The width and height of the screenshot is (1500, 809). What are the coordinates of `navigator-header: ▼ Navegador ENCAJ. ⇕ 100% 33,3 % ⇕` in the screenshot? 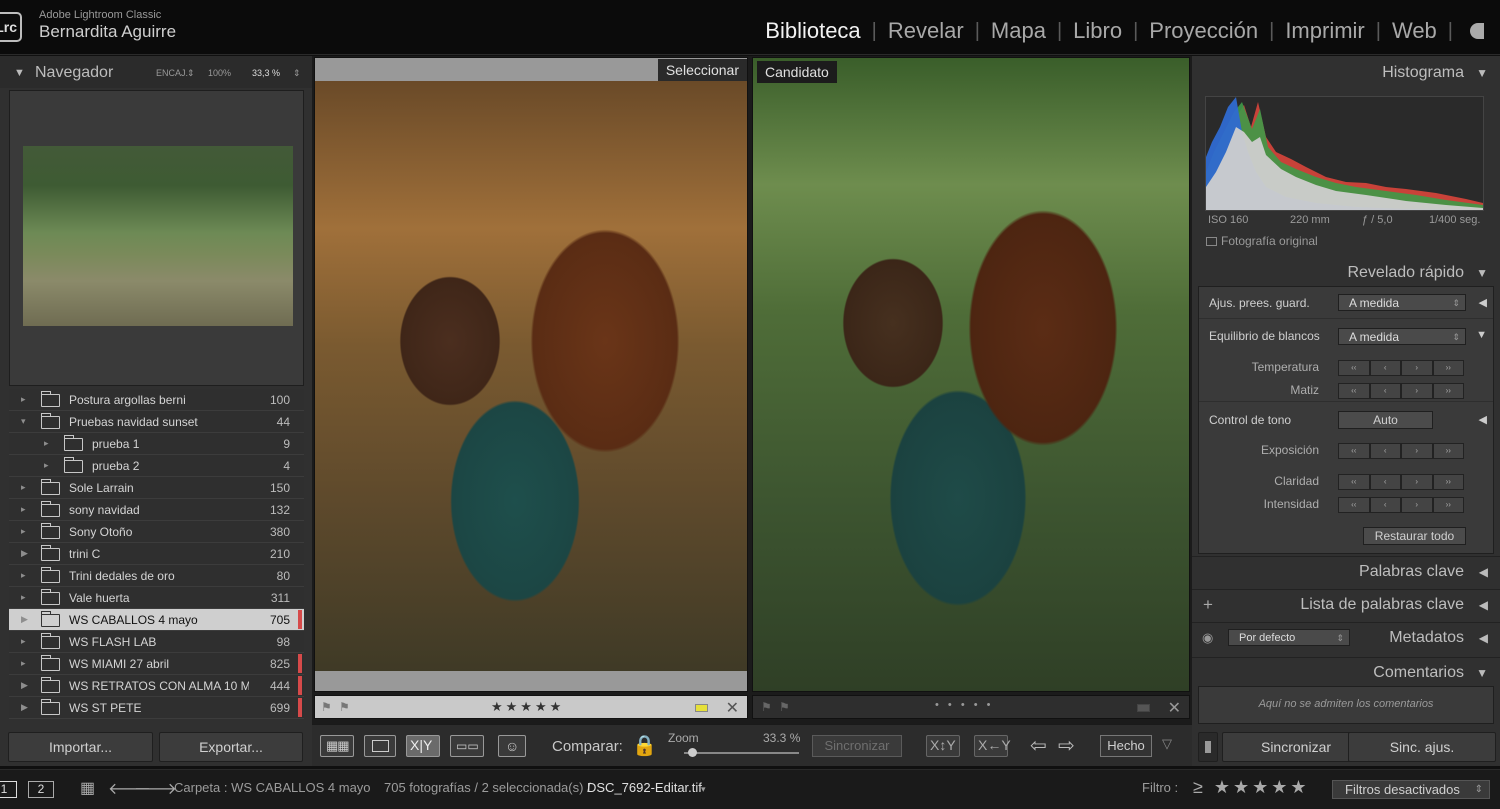 It's located at (156, 72).